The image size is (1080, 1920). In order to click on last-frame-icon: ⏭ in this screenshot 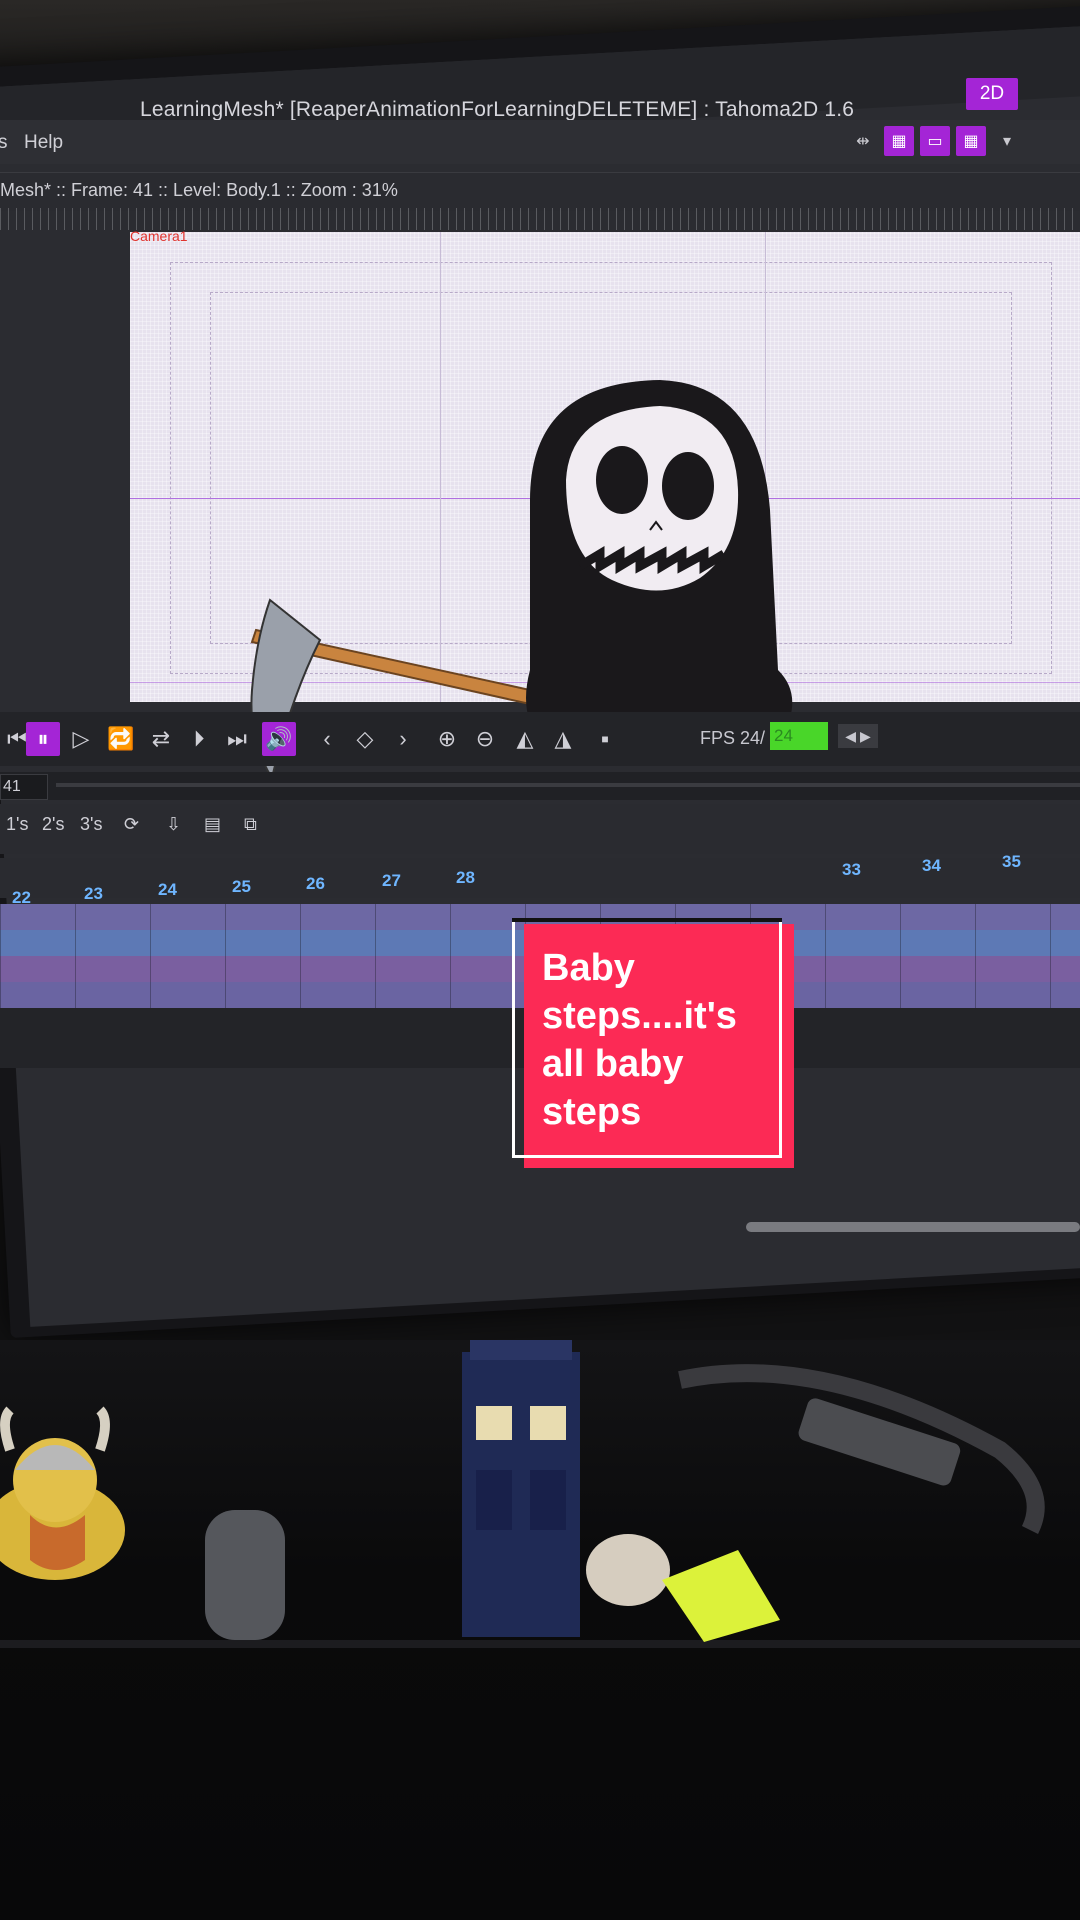, I will do `click(237, 739)`.